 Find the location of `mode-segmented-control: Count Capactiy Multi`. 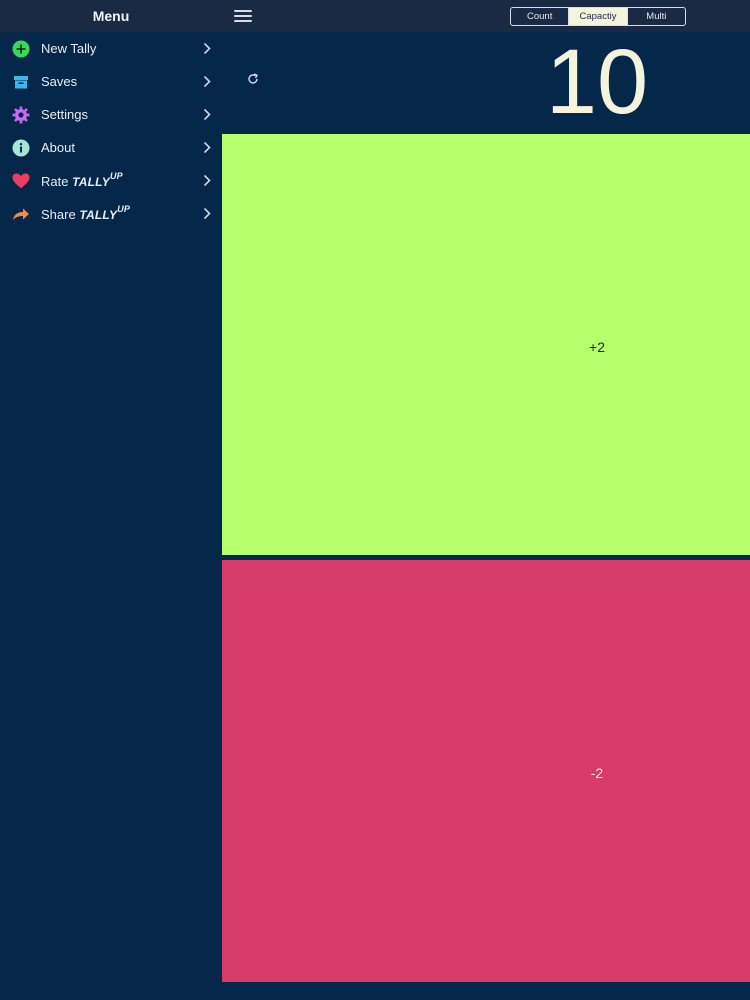

mode-segmented-control: Count Capactiy Multi is located at coordinates (598, 16).